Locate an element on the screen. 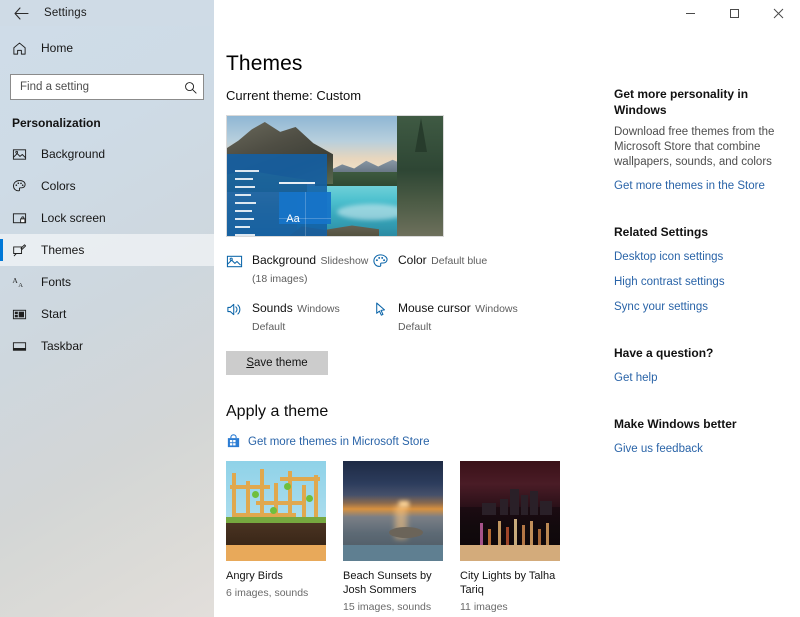  have-a-question-section: Have a question? Get help is located at coordinates (699, 365).